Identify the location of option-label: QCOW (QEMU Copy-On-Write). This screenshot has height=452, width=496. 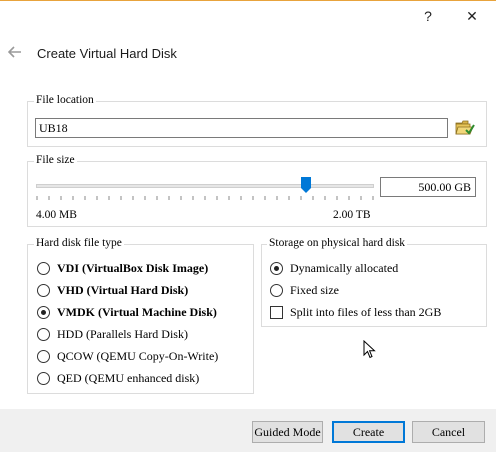
(138, 356).